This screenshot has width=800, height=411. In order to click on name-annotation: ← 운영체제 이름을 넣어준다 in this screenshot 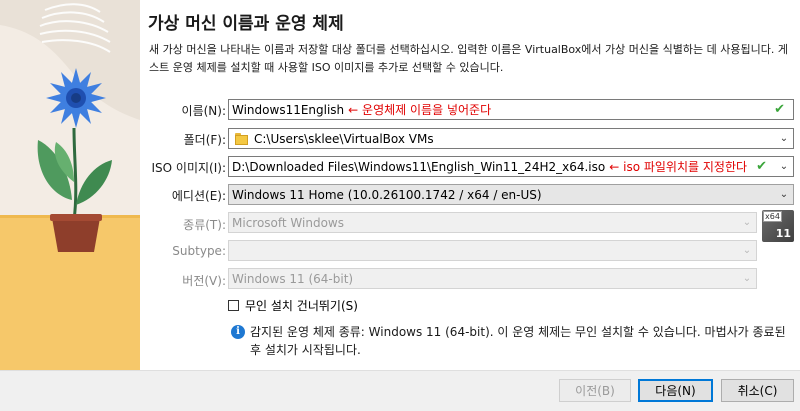, I will do `click(420, 110)`.